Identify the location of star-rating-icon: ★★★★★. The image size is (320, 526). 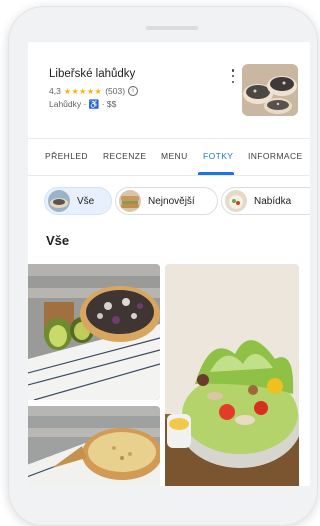
(83, 91).